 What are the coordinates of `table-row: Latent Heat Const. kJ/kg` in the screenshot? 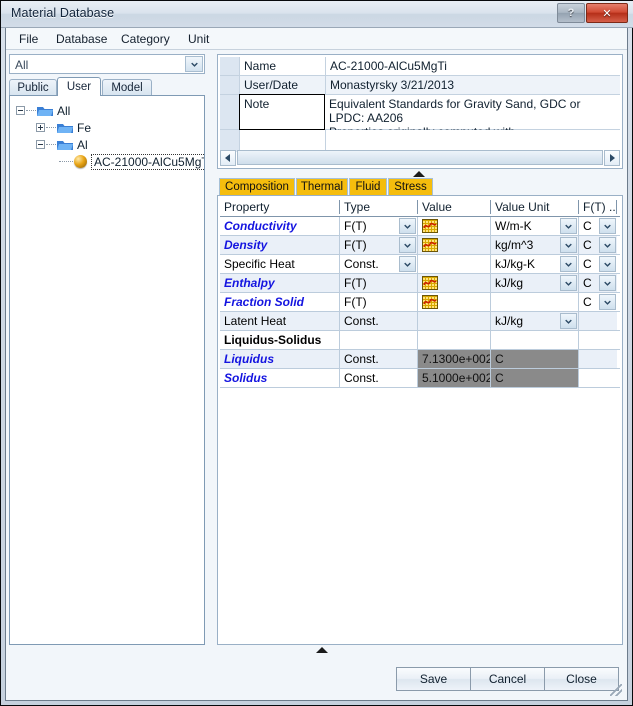 It's located at (420, 321).